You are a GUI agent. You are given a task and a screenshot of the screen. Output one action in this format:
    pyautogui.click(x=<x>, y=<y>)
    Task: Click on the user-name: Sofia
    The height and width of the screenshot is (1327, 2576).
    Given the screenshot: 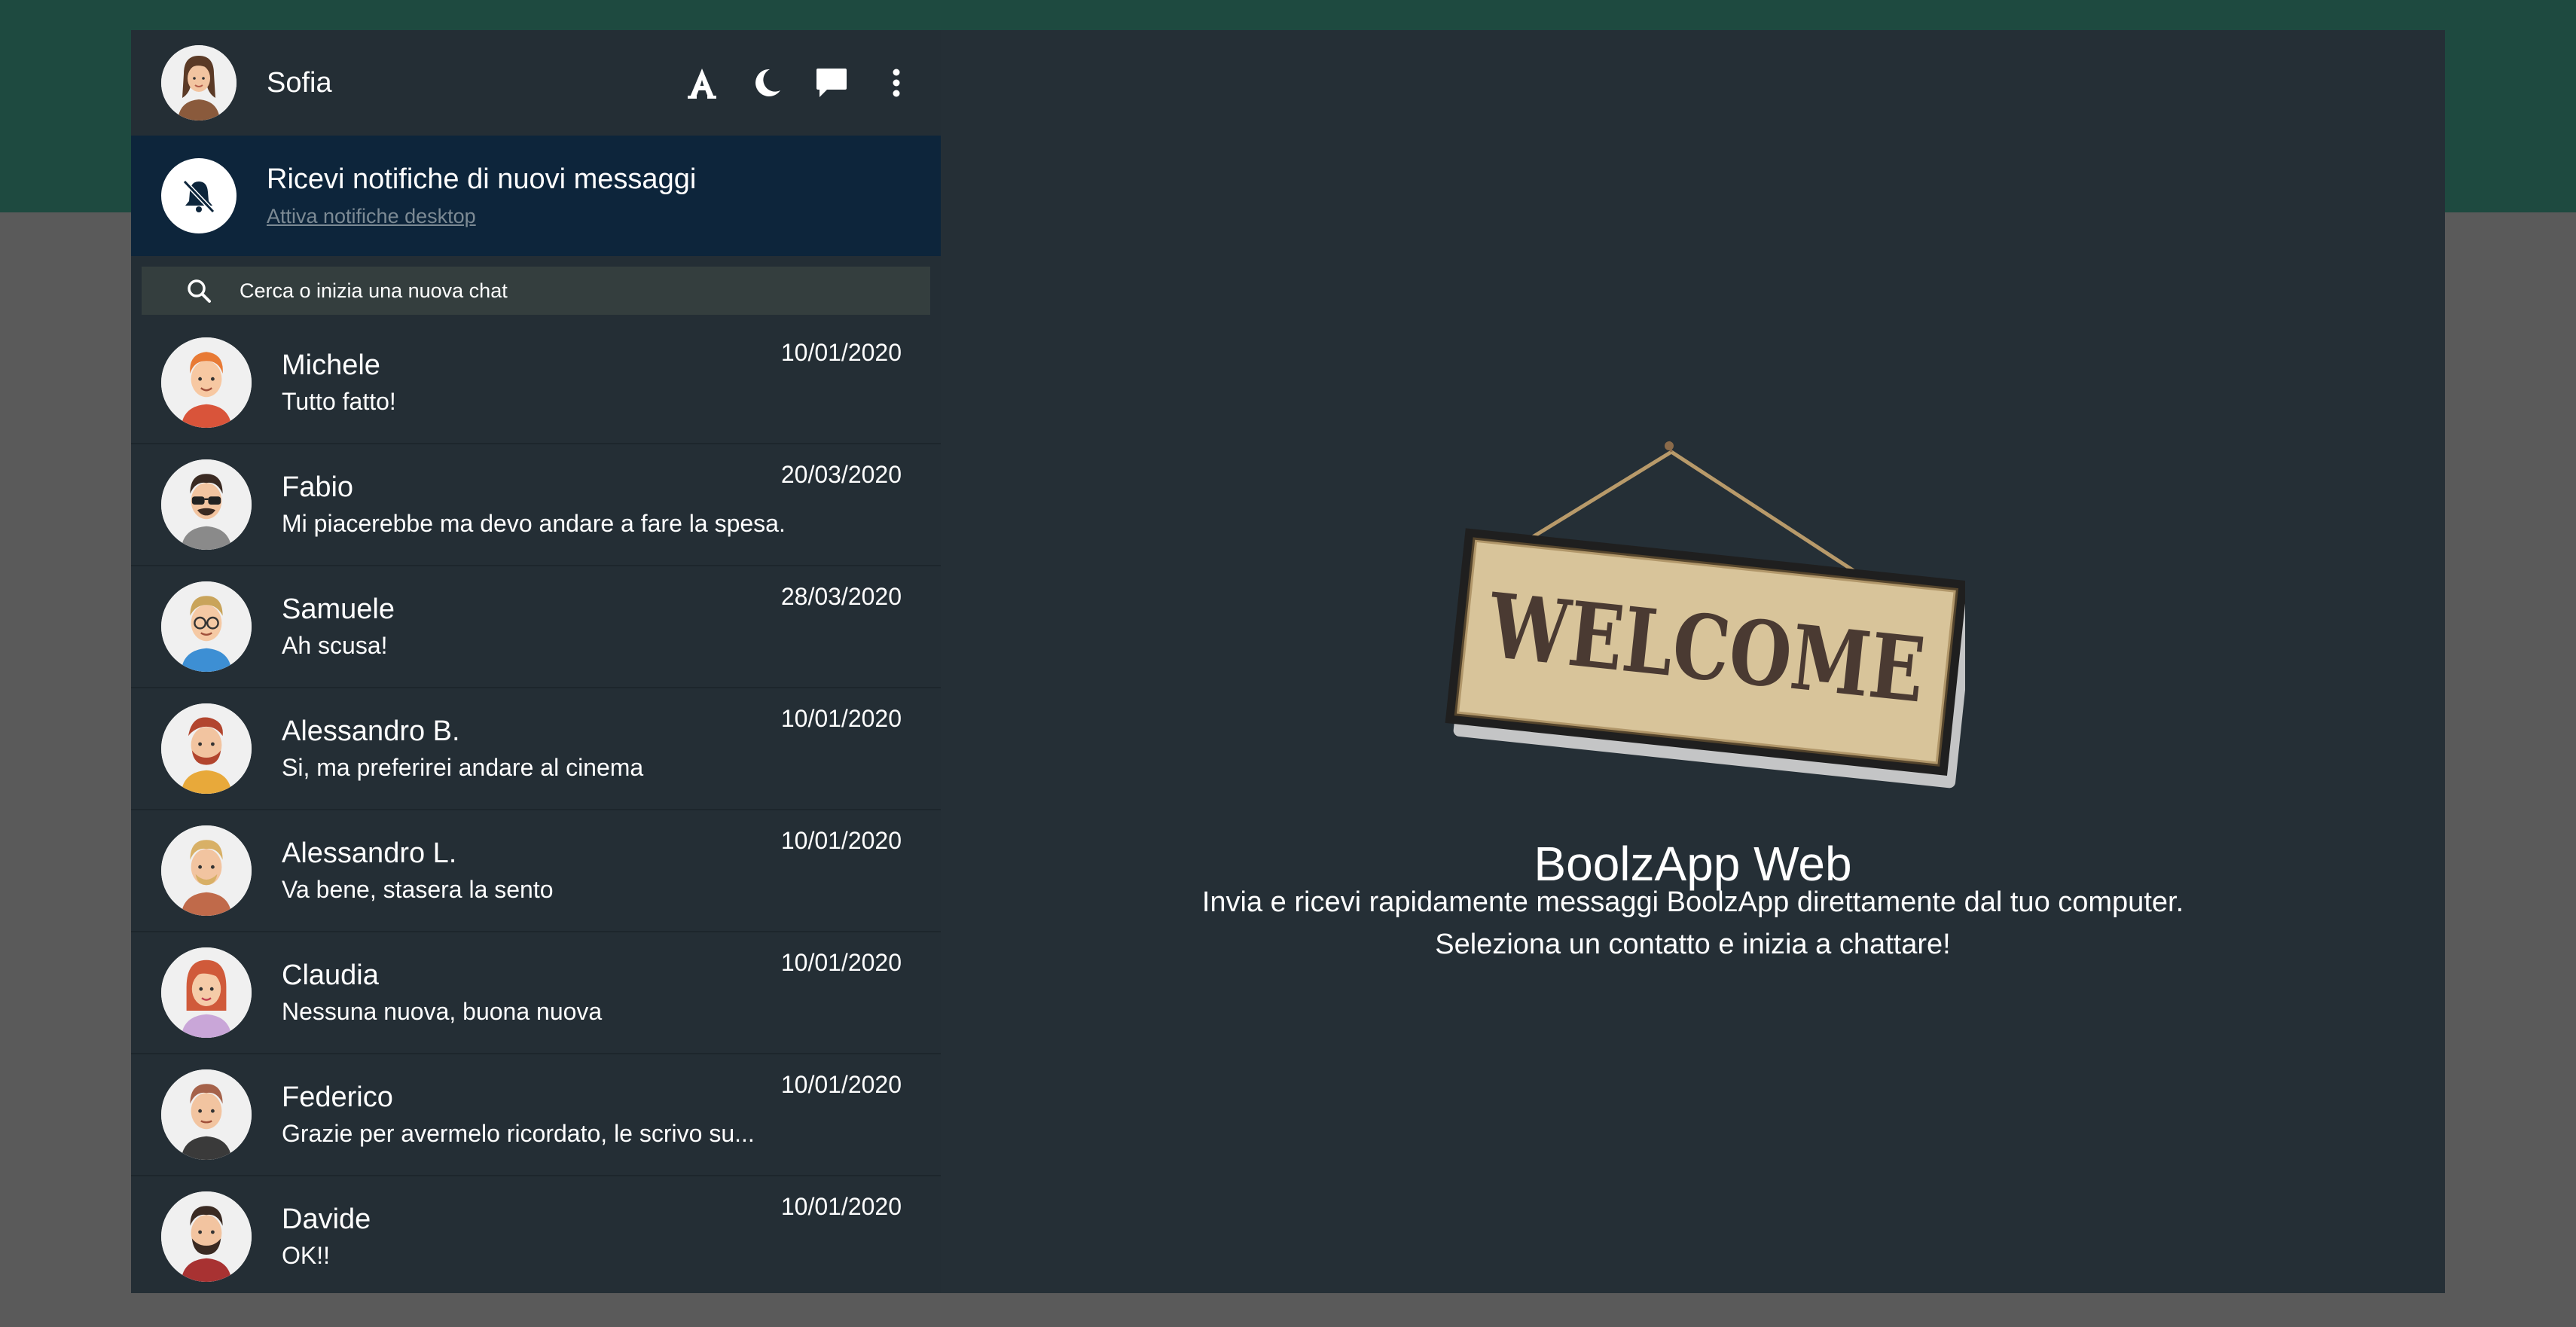 What is the action you would take?
    pyautogui.click(x=300, y=82)
    